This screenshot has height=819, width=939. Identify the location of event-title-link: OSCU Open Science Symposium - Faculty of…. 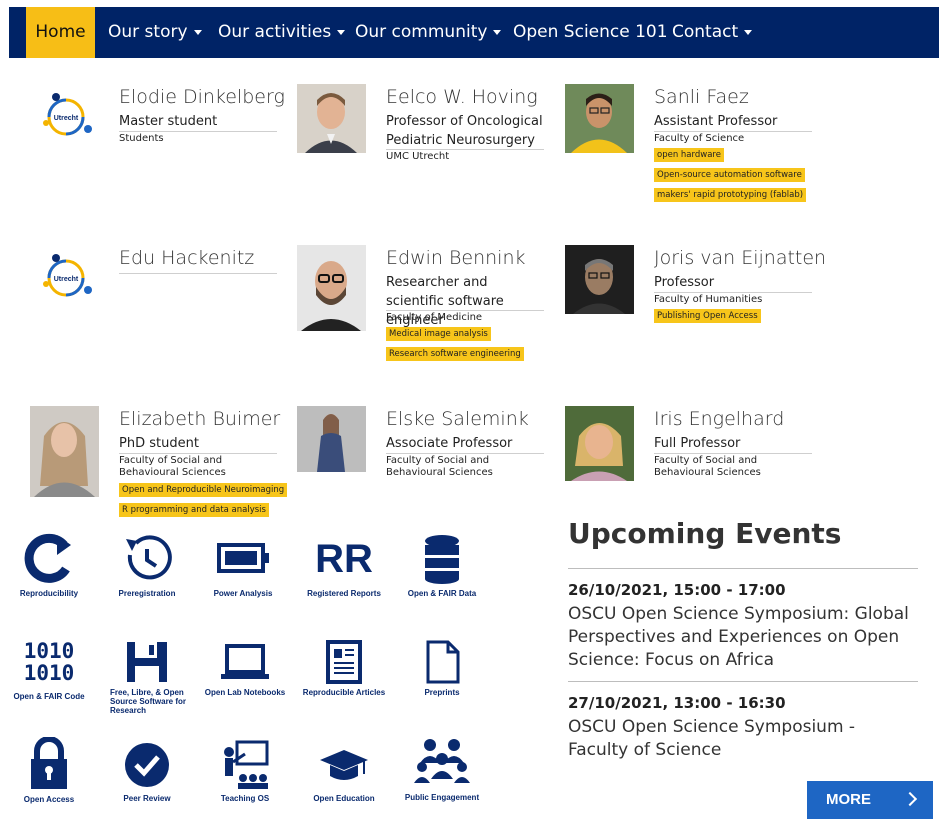
(743, 739).